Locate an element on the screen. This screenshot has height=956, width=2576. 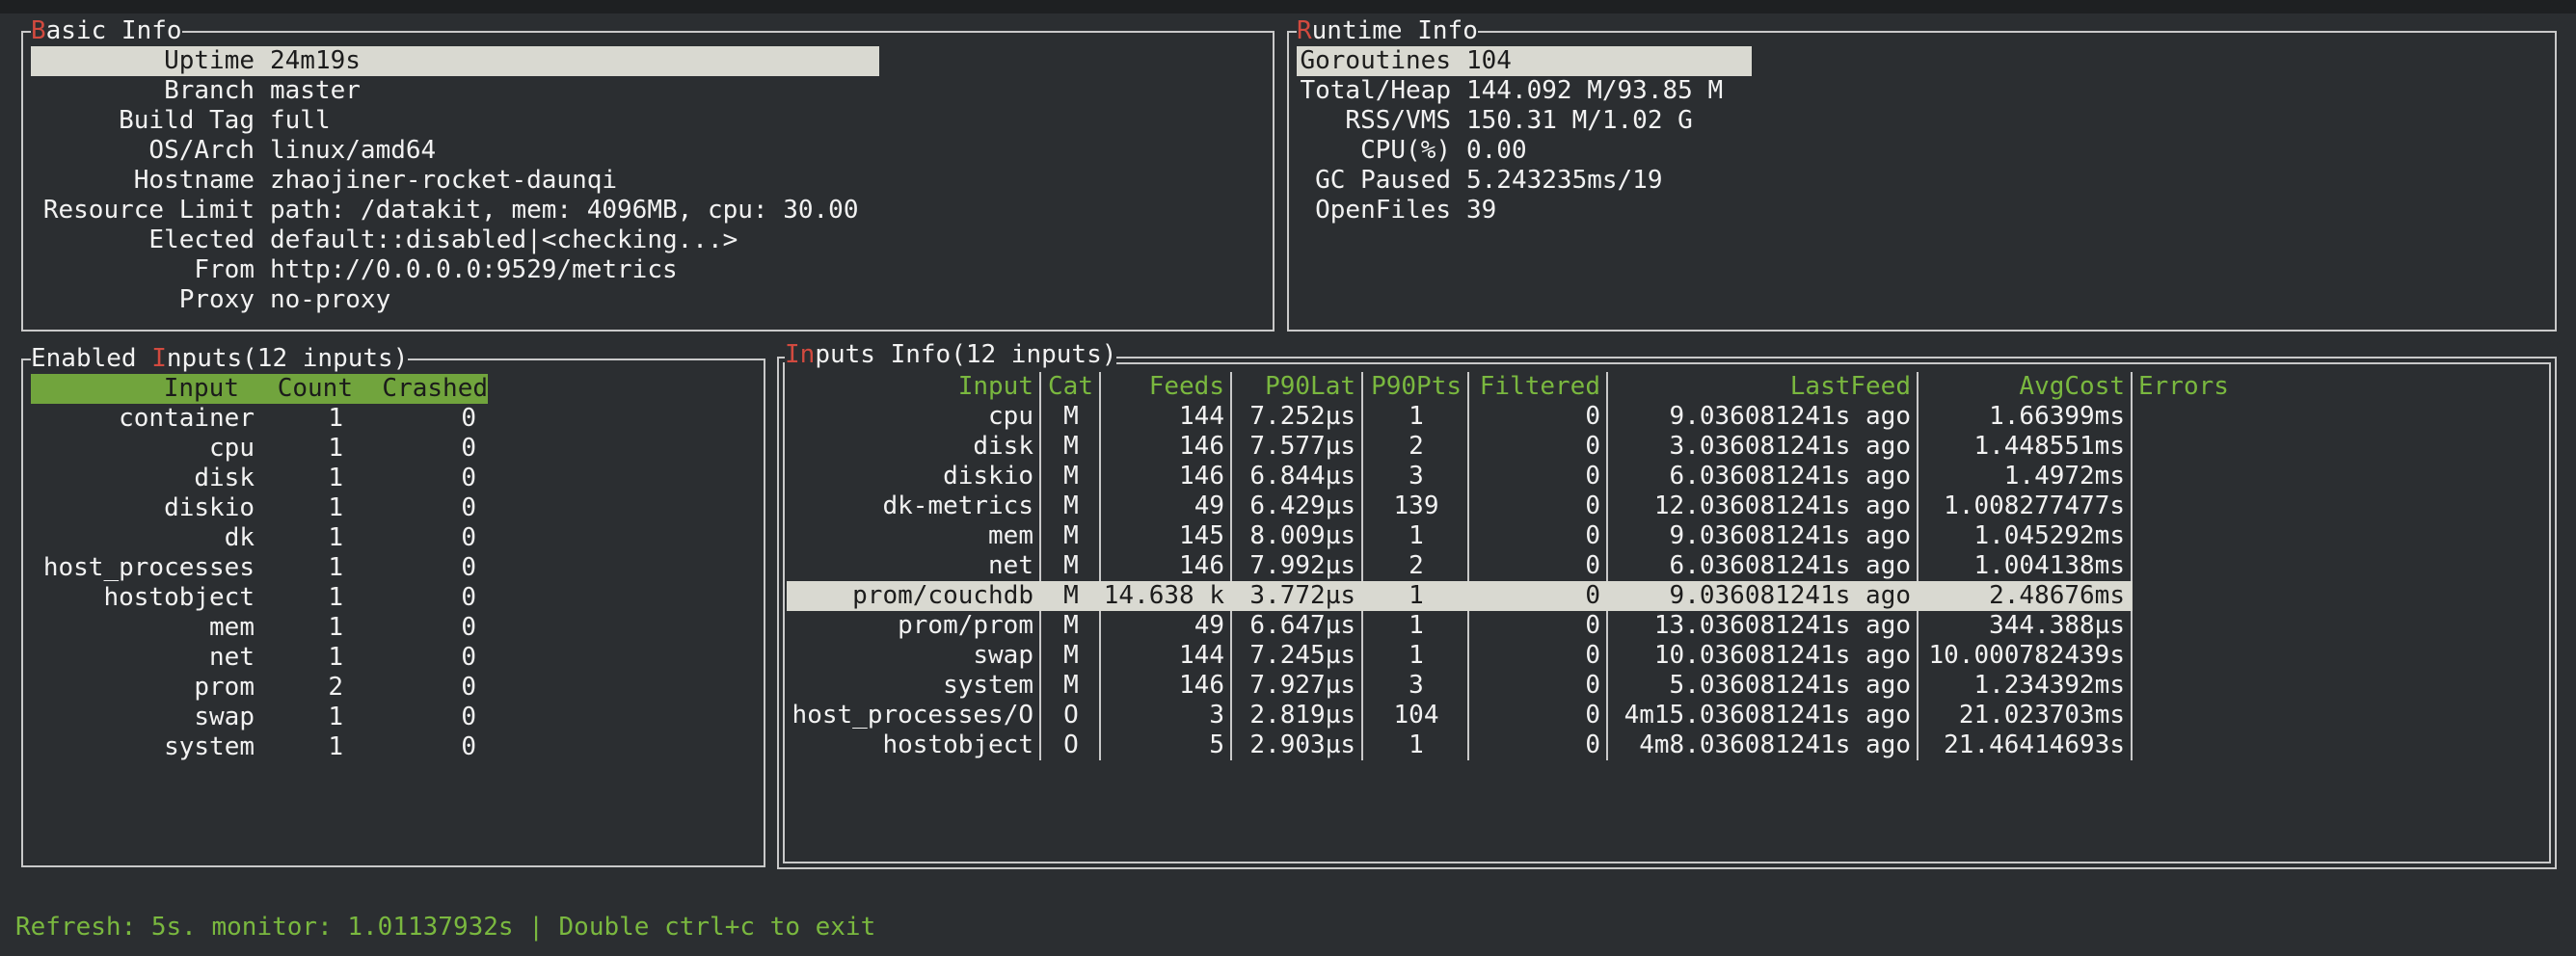
inputs-info-column-header: Filtered is located at coordinates (1539, 387).